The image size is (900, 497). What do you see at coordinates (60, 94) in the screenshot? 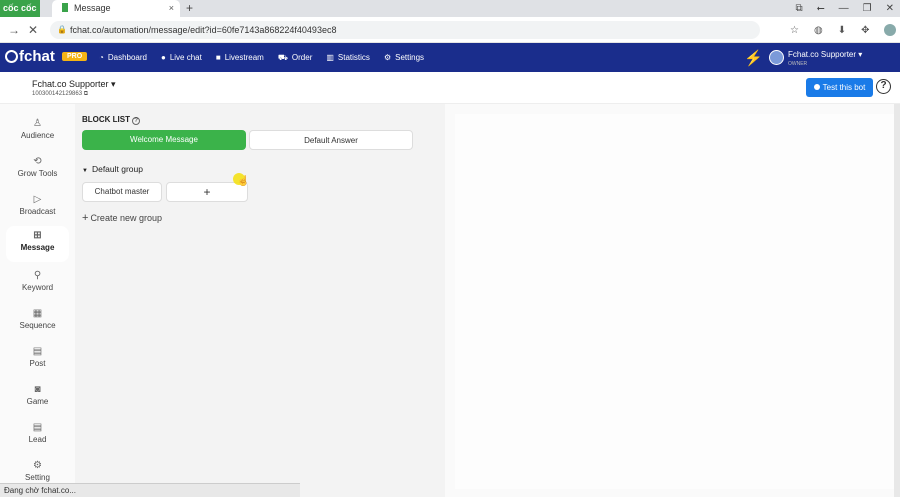
I see `page-id: 100300142129863 ⧉` at bounding box center [60, 94].